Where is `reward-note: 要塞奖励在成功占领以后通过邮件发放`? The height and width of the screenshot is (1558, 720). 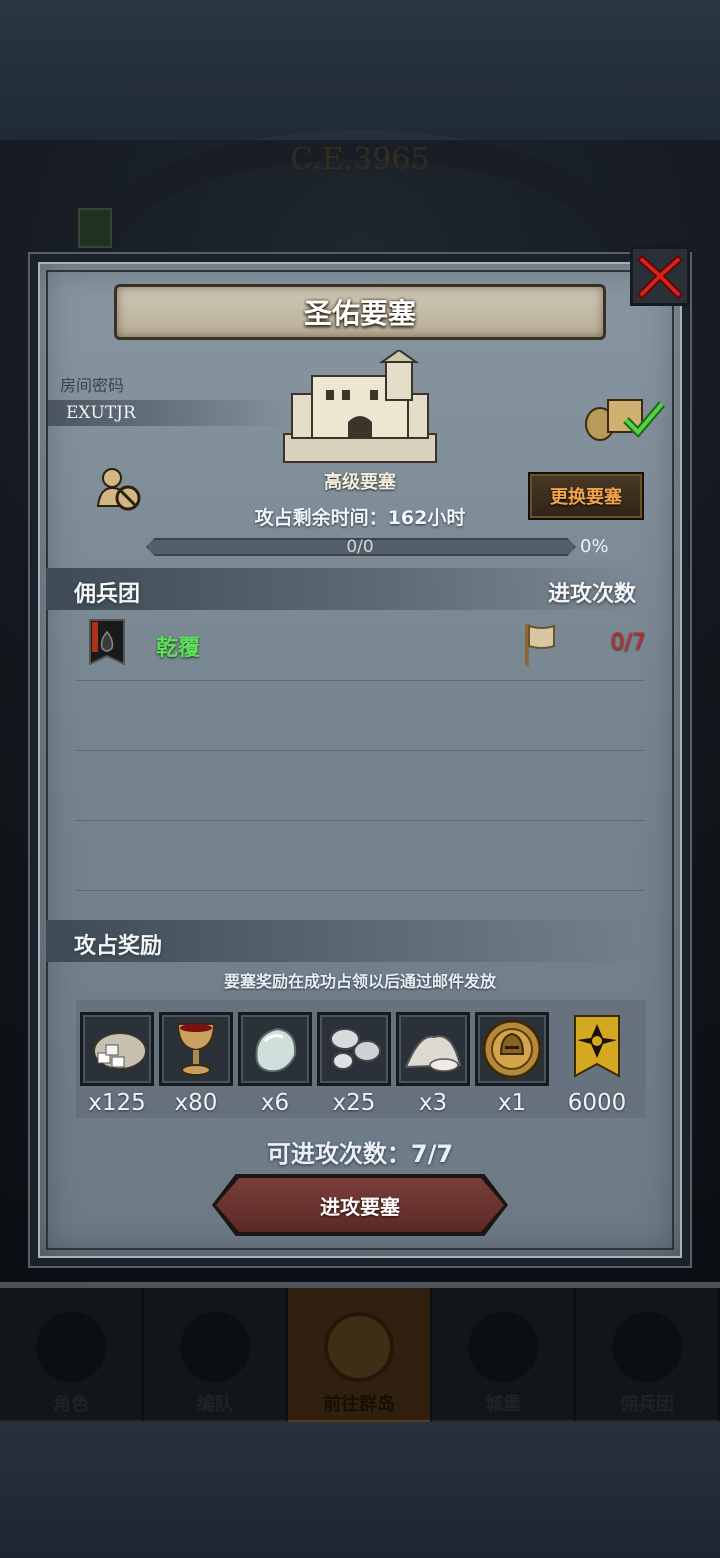 reward-note: 要塞奖励在成功占领以后通过邮件发放 is located at coordinates (359, 981).